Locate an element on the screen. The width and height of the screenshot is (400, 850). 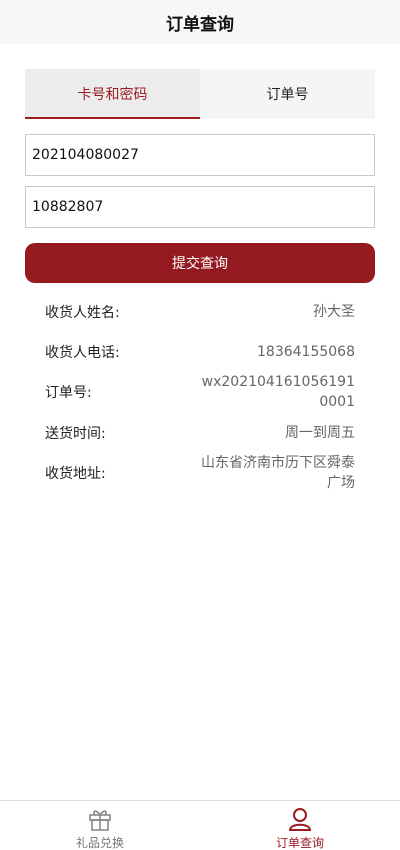
info-value: 山东省济南市历下区舜泰广场 is located at coordinates (278, 473).